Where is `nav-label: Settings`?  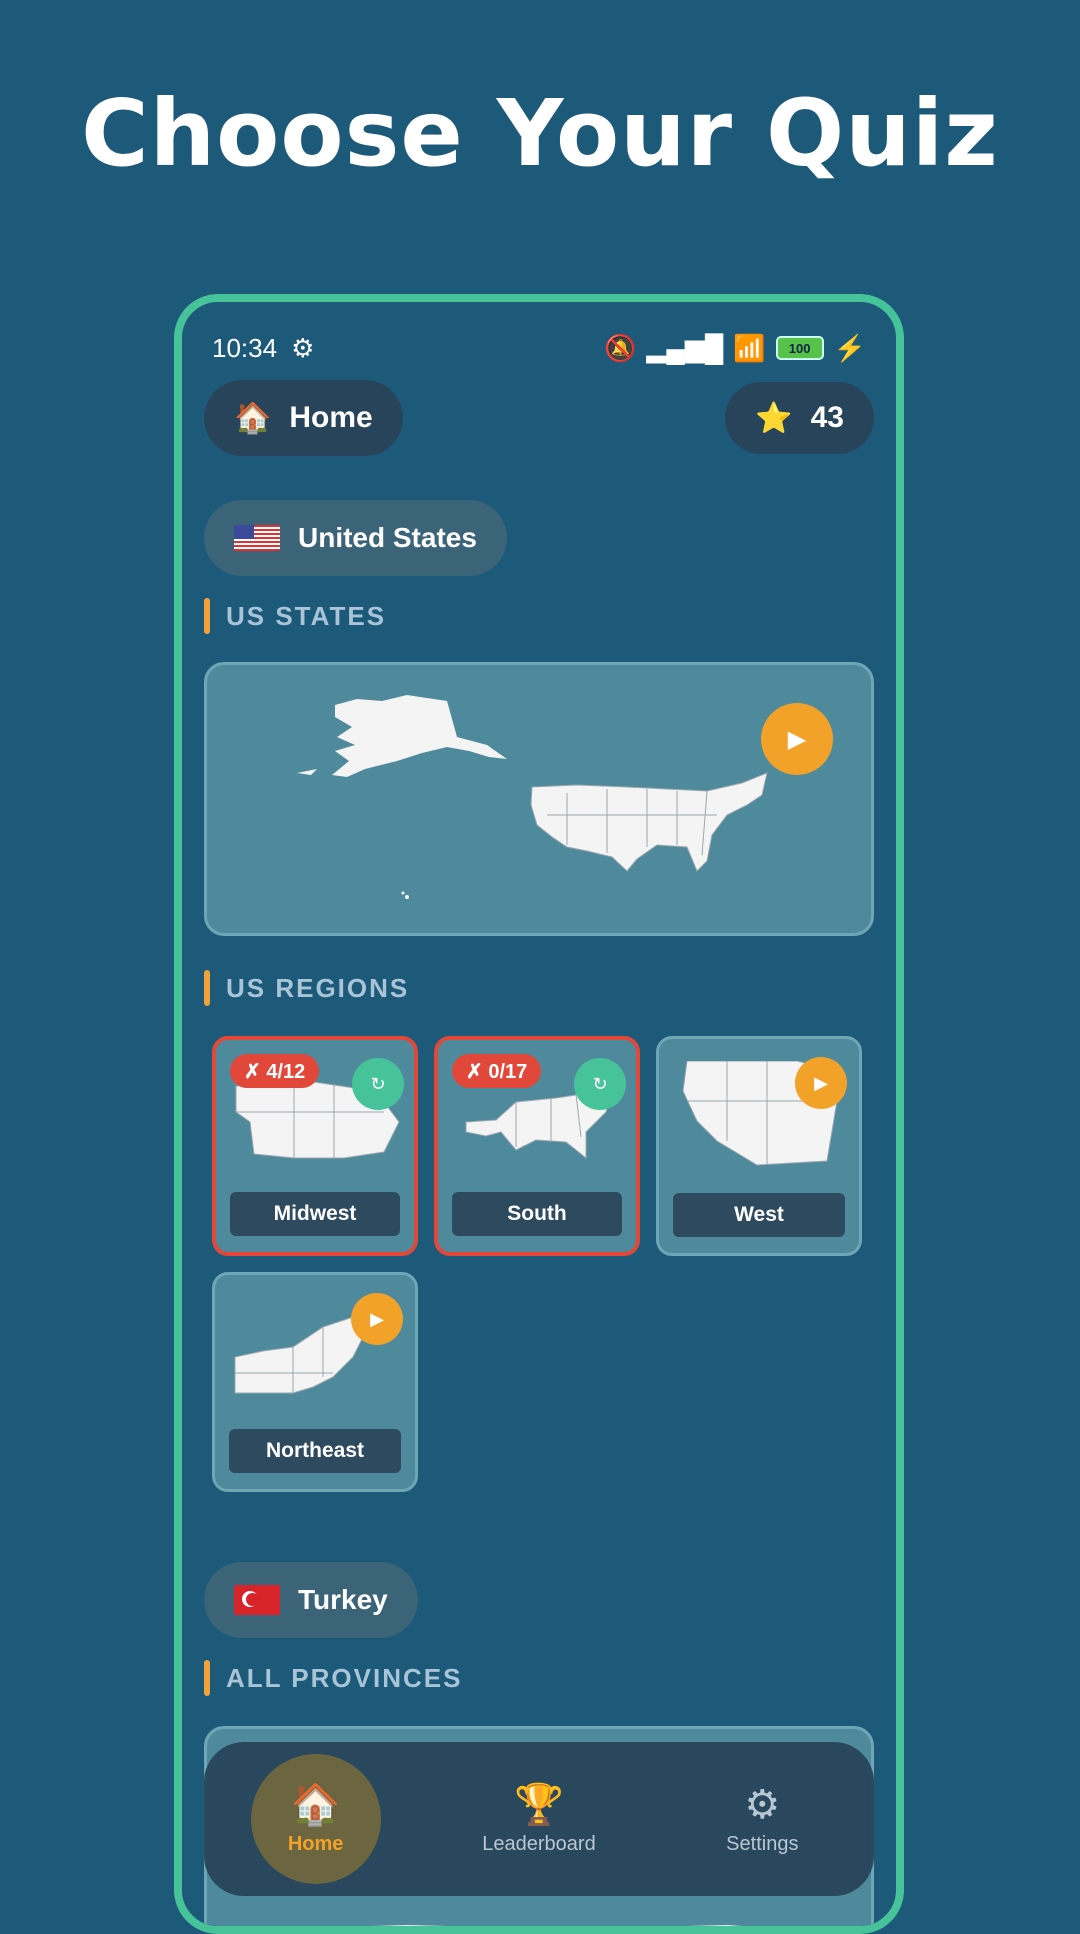
nav-label: Settings is located at coordinates (762, 1843).